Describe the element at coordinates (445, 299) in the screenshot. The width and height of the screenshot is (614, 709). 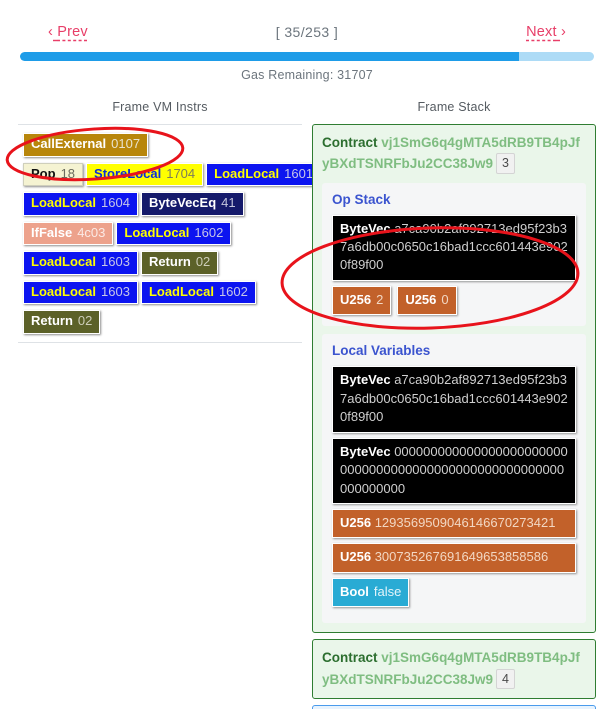
I see `value-data: 0` at that location.